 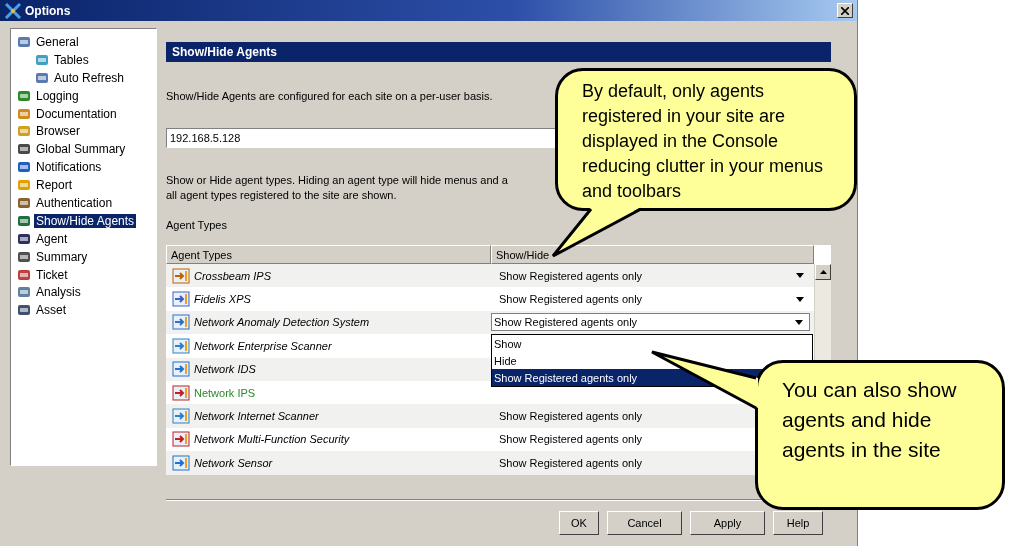 What do you see at coordinates (282, 322) in the screenshot?
I see `agent-name: Network Anomaly Detection System` at bounding box center [282, 322].